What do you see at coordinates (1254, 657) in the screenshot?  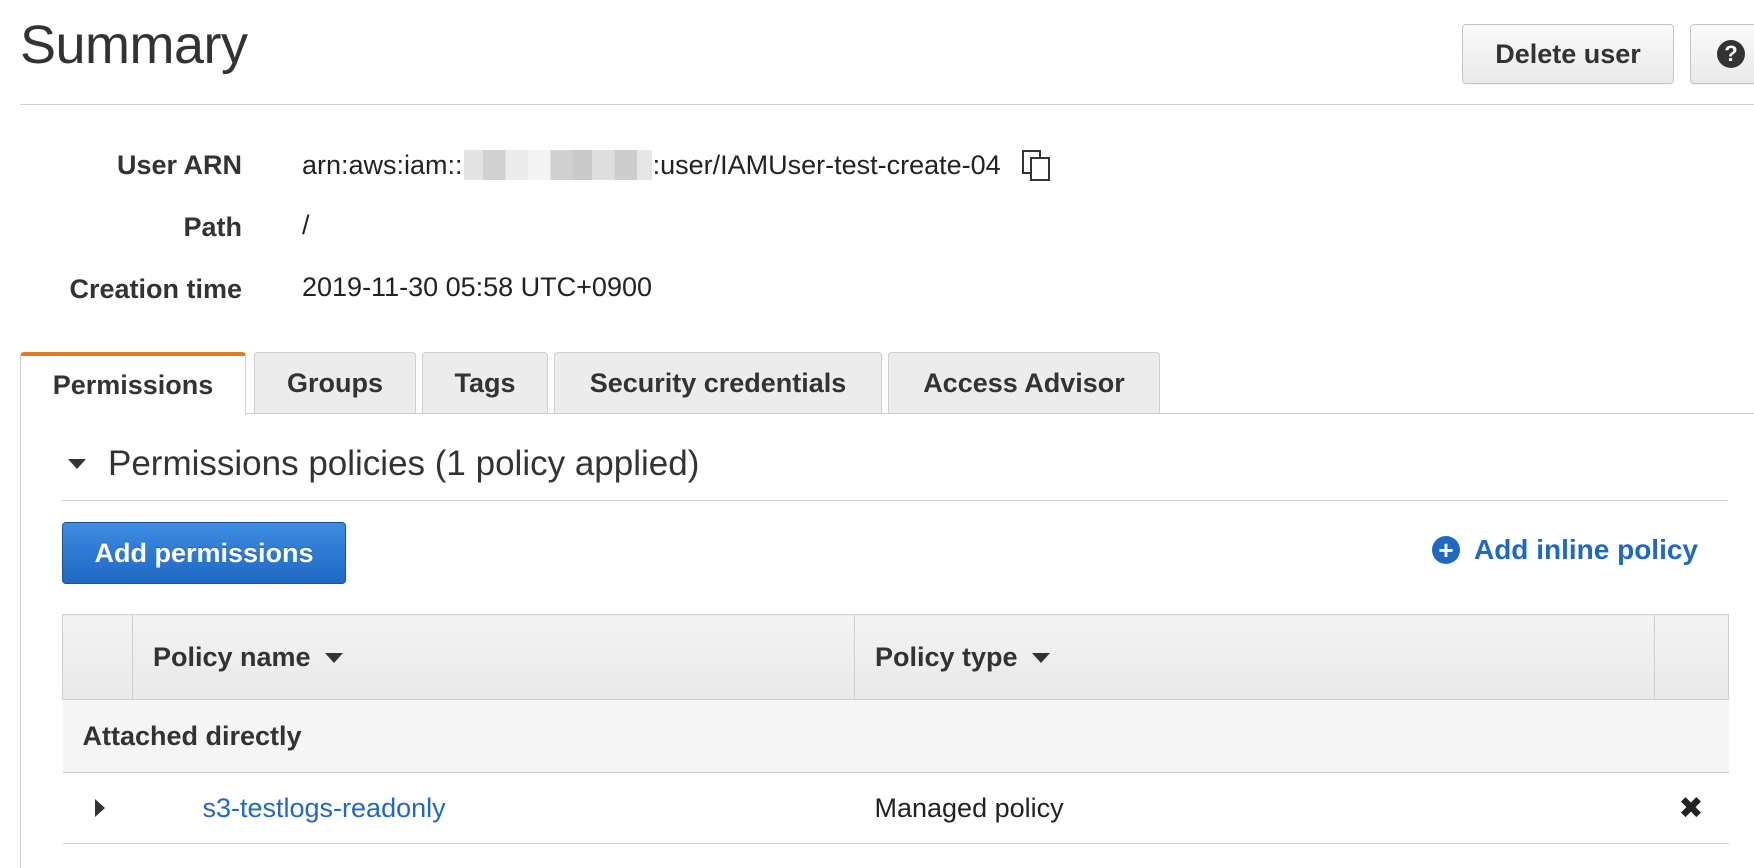 I see `policy-type-column-header: Policy type` at bounding box center [1254, 657].